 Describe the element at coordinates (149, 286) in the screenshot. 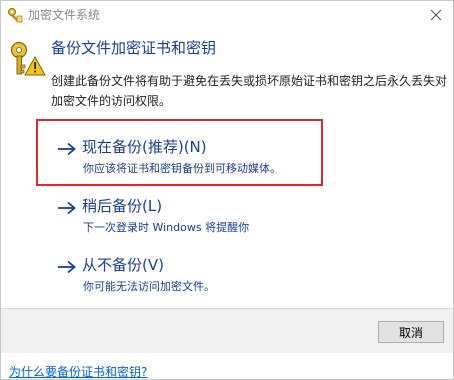

I see `never-backup-subtitle: 你可能无法访问加密文件。` at that location.